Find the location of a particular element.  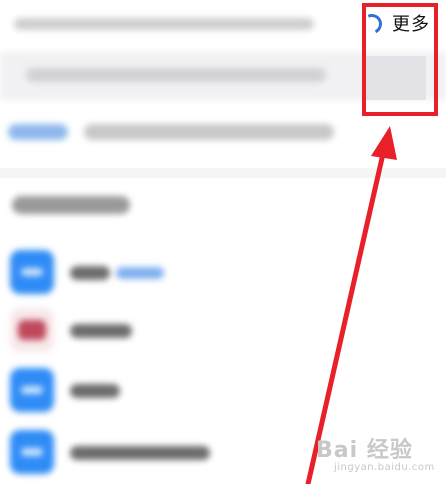

watermark: Bai 经验 jingyan.baidu.com is located at coordinates (378, 453).